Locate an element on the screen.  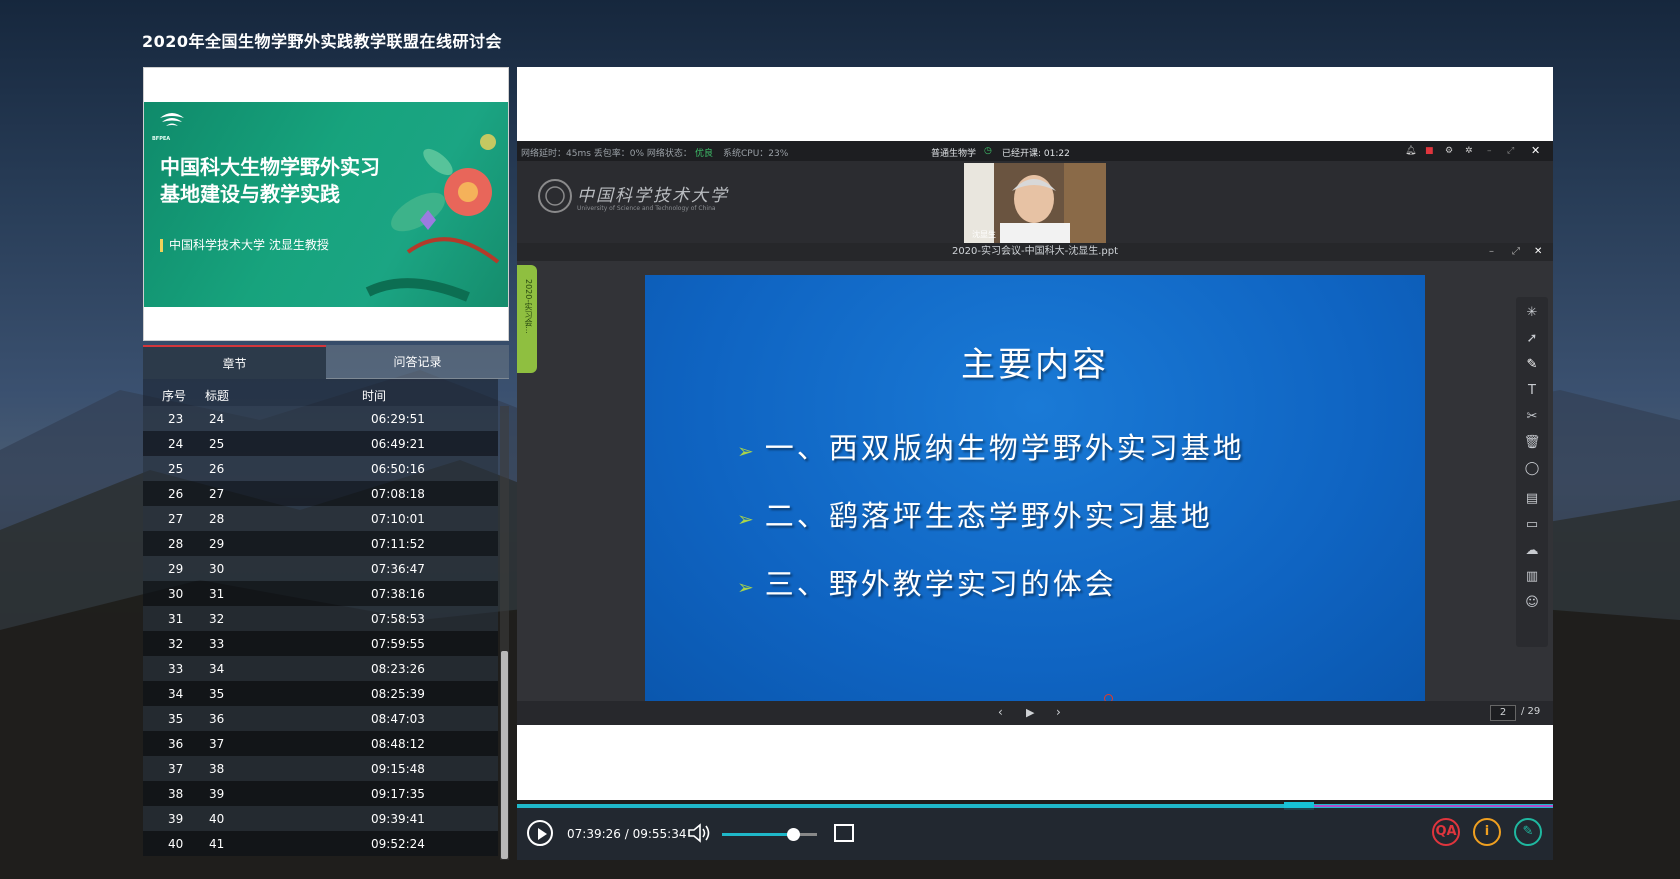
table-row: 25 26 06:50:16 is located at coordinates (320, 468).